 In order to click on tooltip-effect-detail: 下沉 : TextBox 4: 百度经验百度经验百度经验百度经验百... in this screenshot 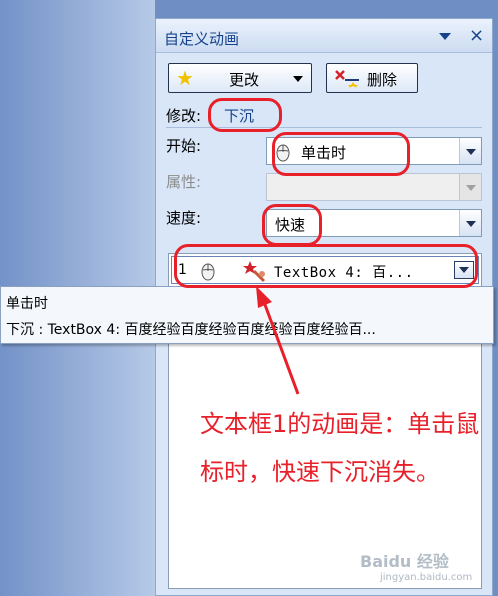, I will do `click(191, 330)`.